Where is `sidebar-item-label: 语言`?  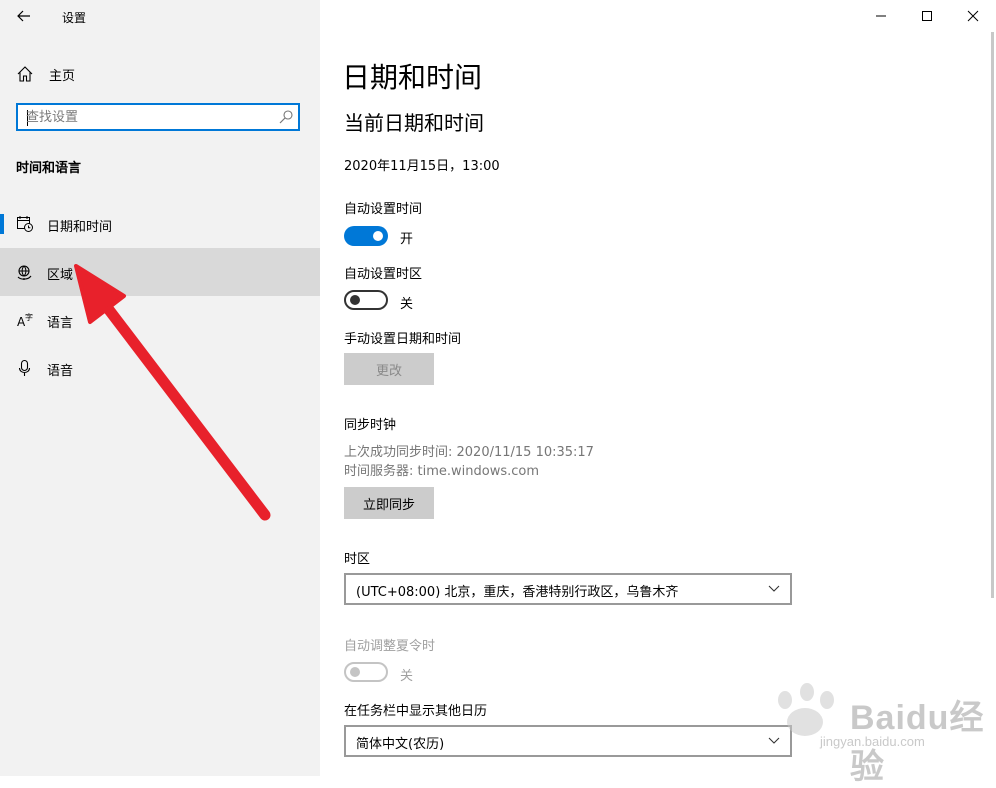
sidebar-item-label: 语言 is located at coordinates (60, 323).